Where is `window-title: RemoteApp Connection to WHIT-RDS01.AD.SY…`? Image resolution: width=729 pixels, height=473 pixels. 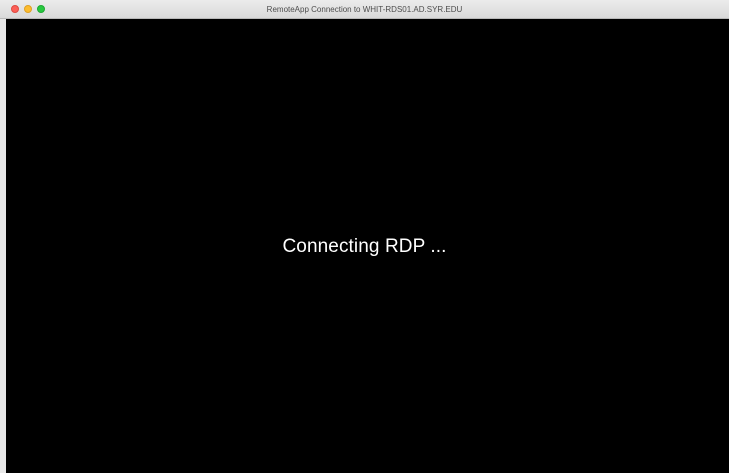
window-title: RemoteApp Connection to WHIT-RDS01.AD.SY… is located at coordinates (364, 9).